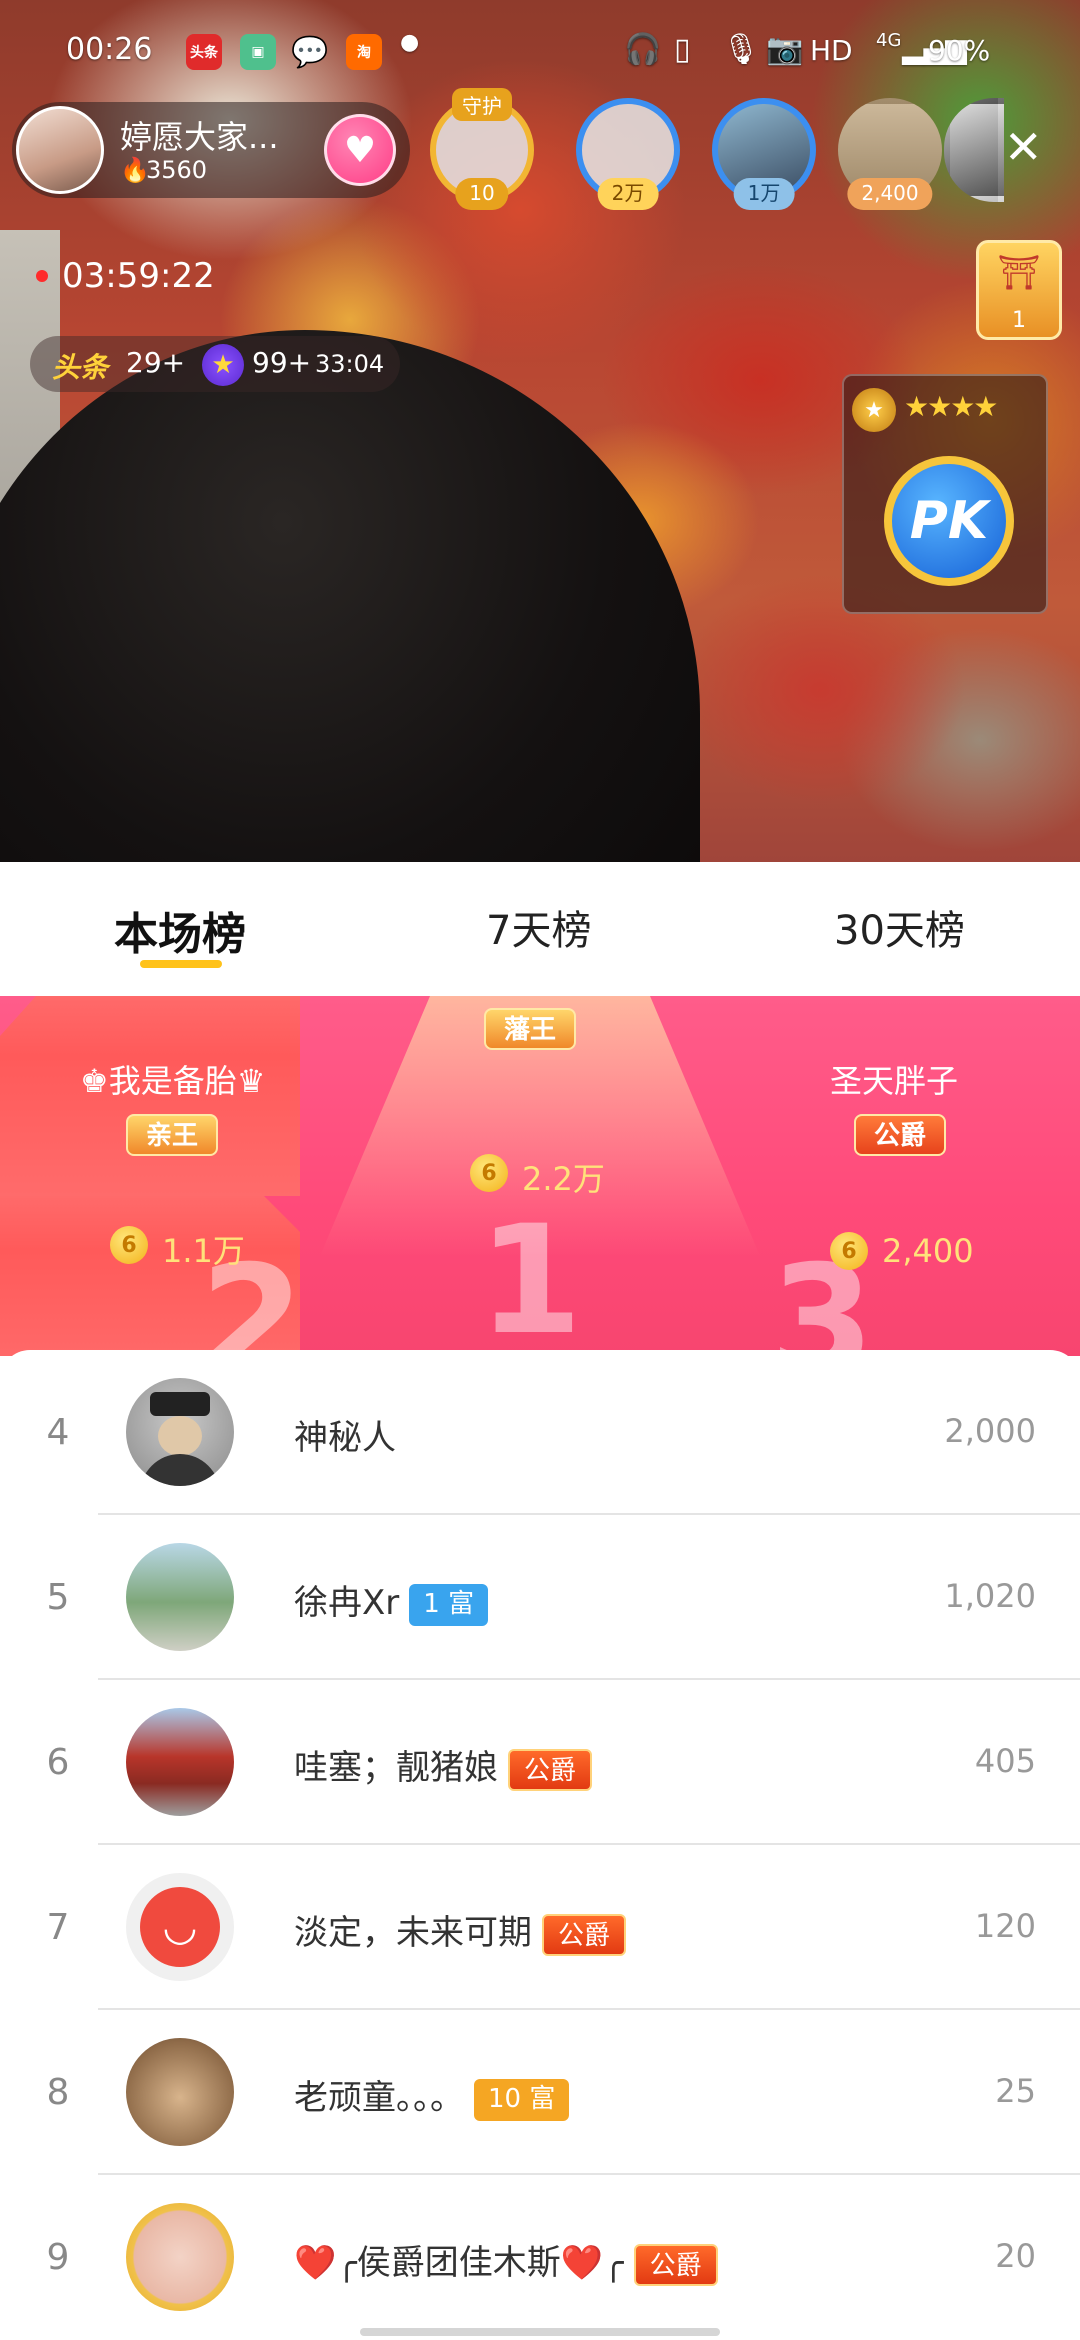  Describe the element at coordinates (203, 1251) in the screenshot. I see `second-value: 1.1万` at that location.